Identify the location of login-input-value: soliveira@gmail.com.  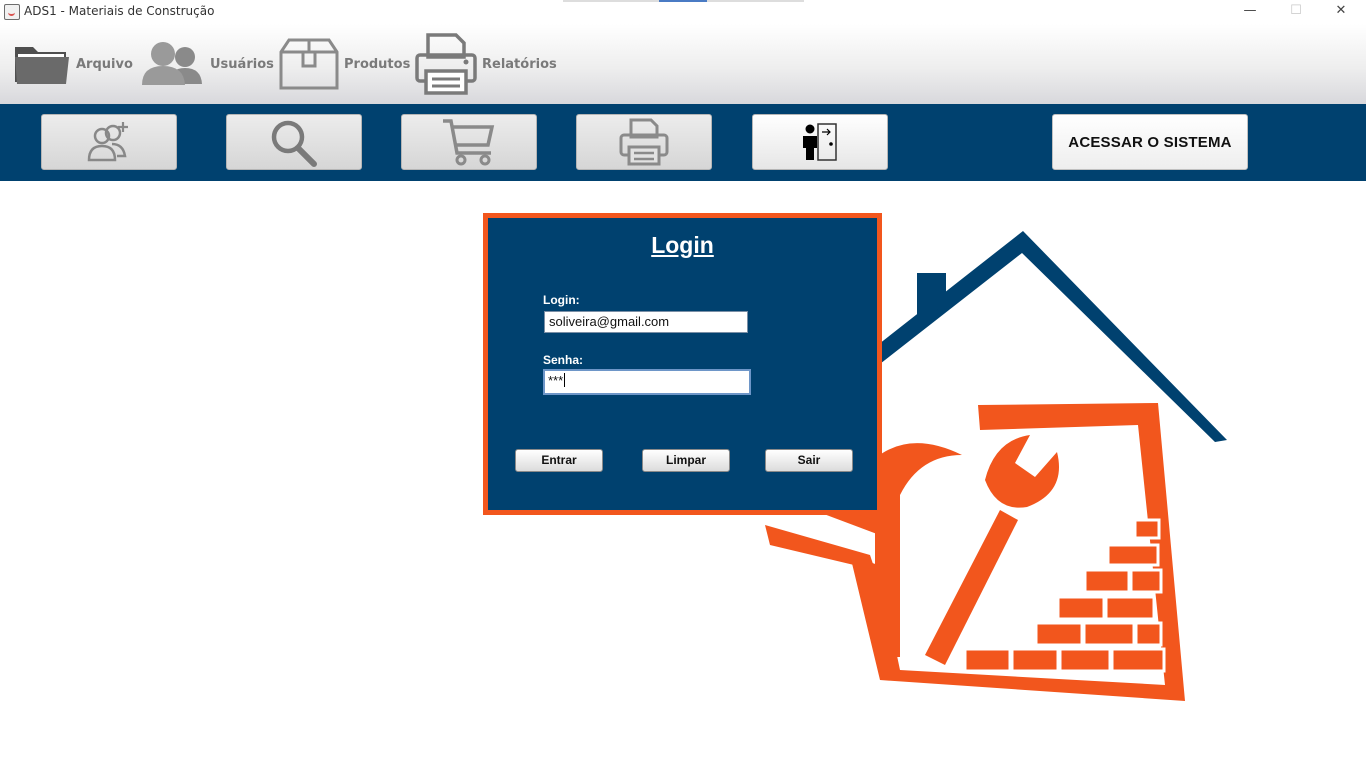
(609, 321).